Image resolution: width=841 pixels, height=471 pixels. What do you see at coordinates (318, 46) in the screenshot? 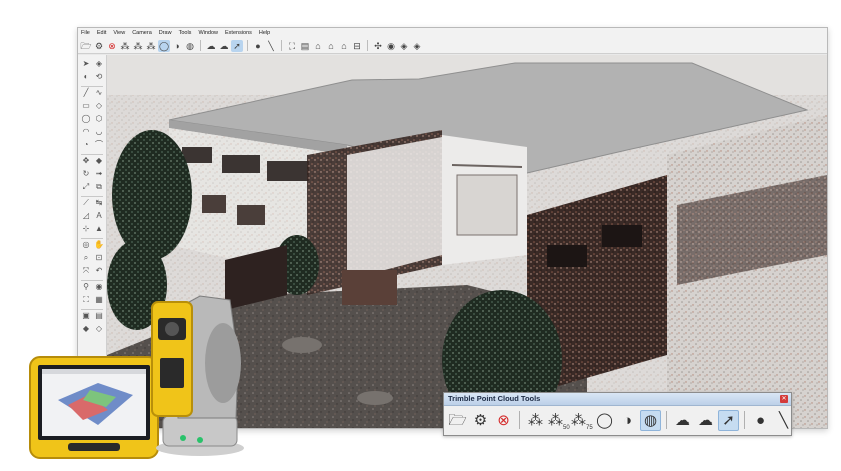
I see `home-icon: ⌂` at bounding box center [318, 46].